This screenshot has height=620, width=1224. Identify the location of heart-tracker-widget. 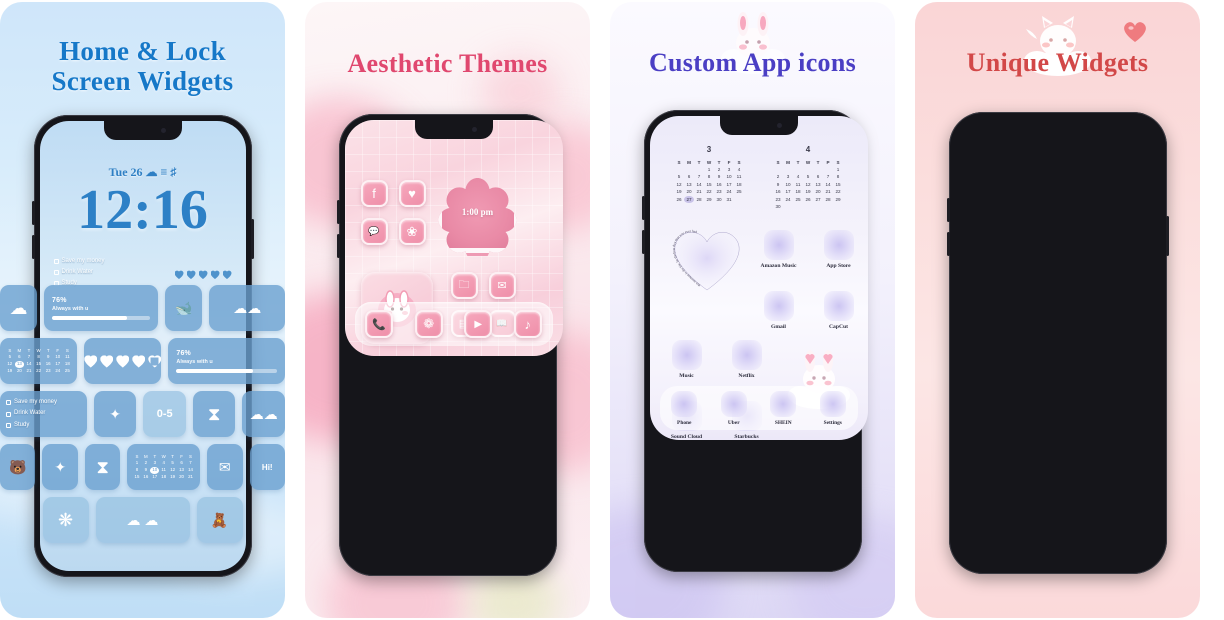
(203, 267).